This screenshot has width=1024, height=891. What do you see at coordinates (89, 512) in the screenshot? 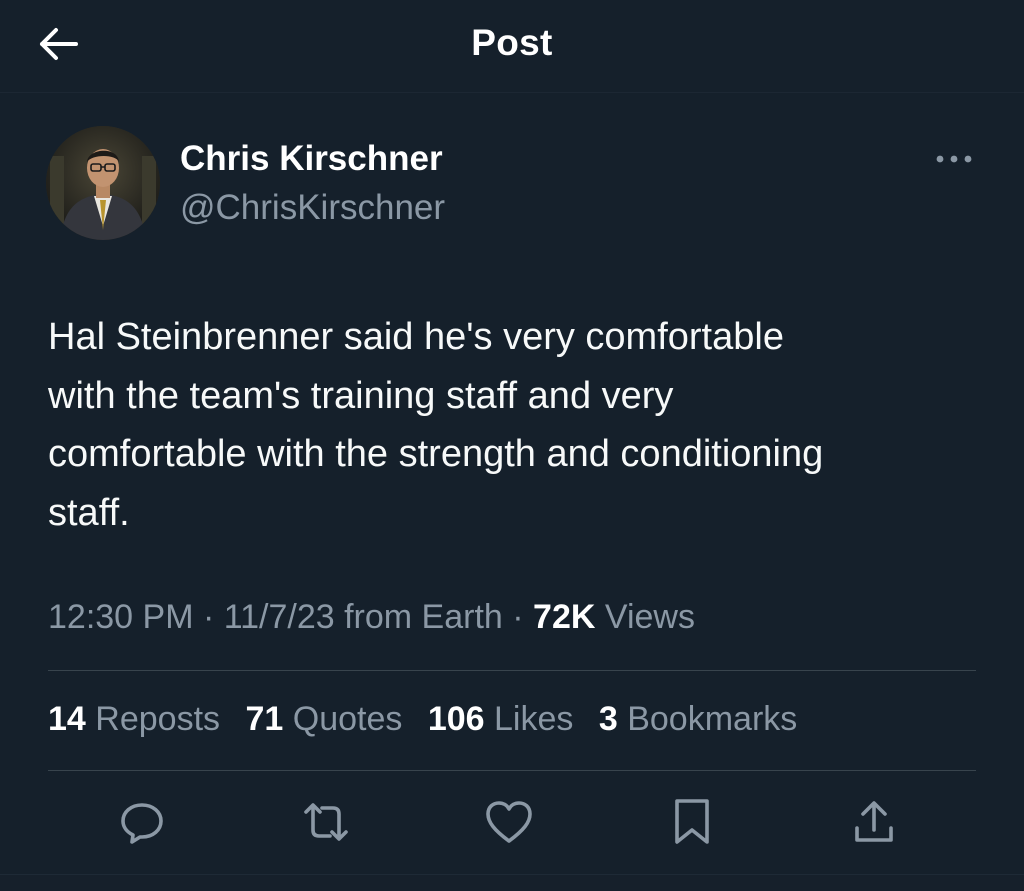
I see `post-text-line: staff.` at bounding box center [89, 512].